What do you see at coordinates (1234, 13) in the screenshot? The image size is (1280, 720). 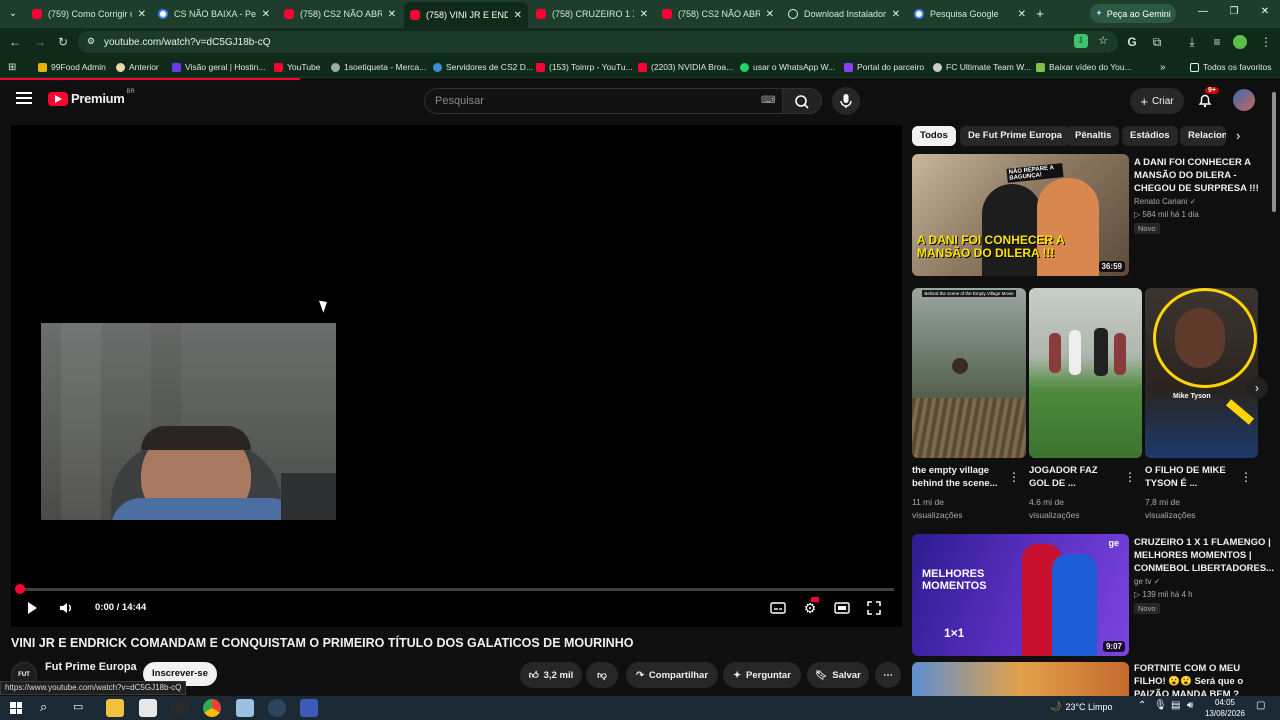 I see `restore-button: ❐` at bounding box center [1234, 13].